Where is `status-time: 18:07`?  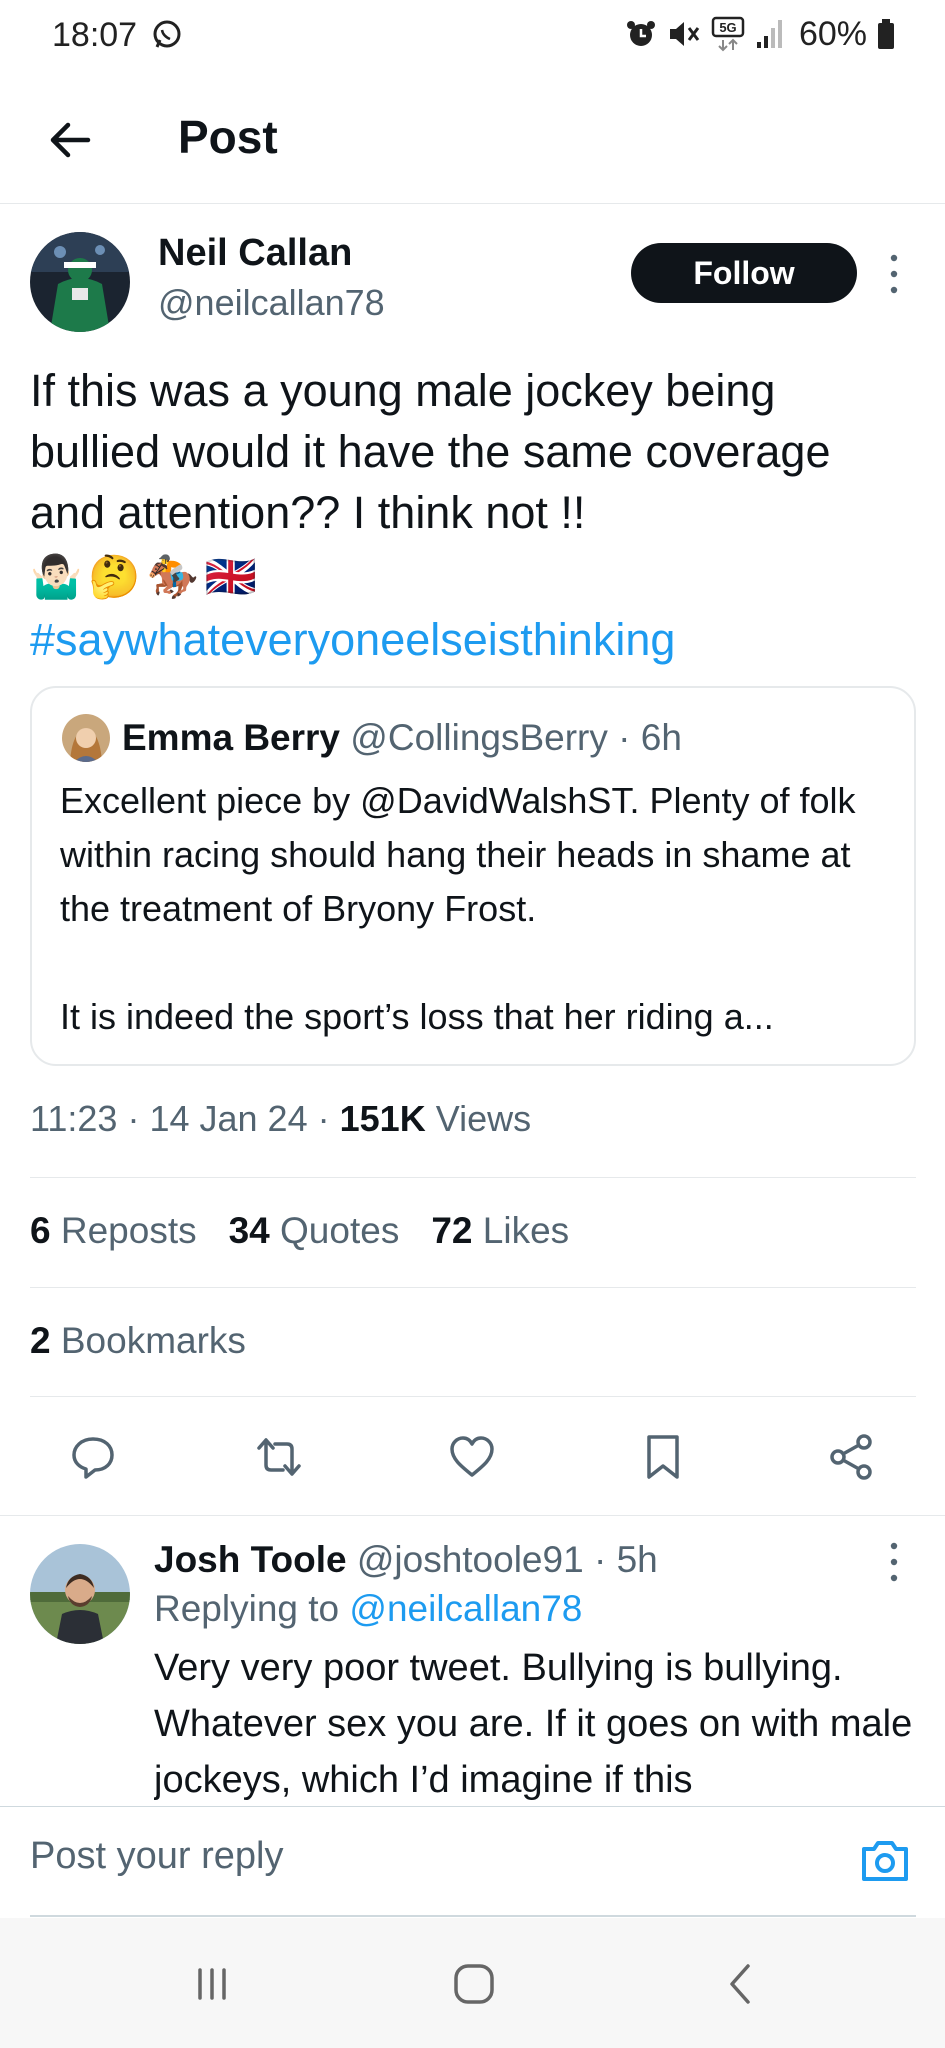
status-time: 18:07 is located at coordinates (95, 35).